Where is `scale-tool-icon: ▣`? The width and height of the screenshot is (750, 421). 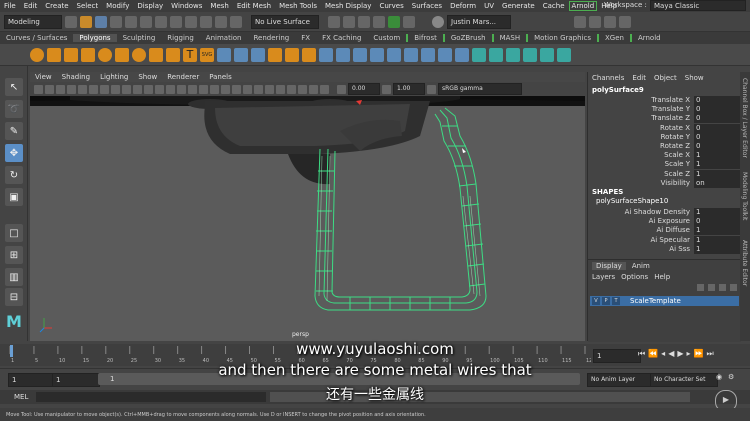 scale-tool-icon: ▣ is located at coordinates (14, 197).